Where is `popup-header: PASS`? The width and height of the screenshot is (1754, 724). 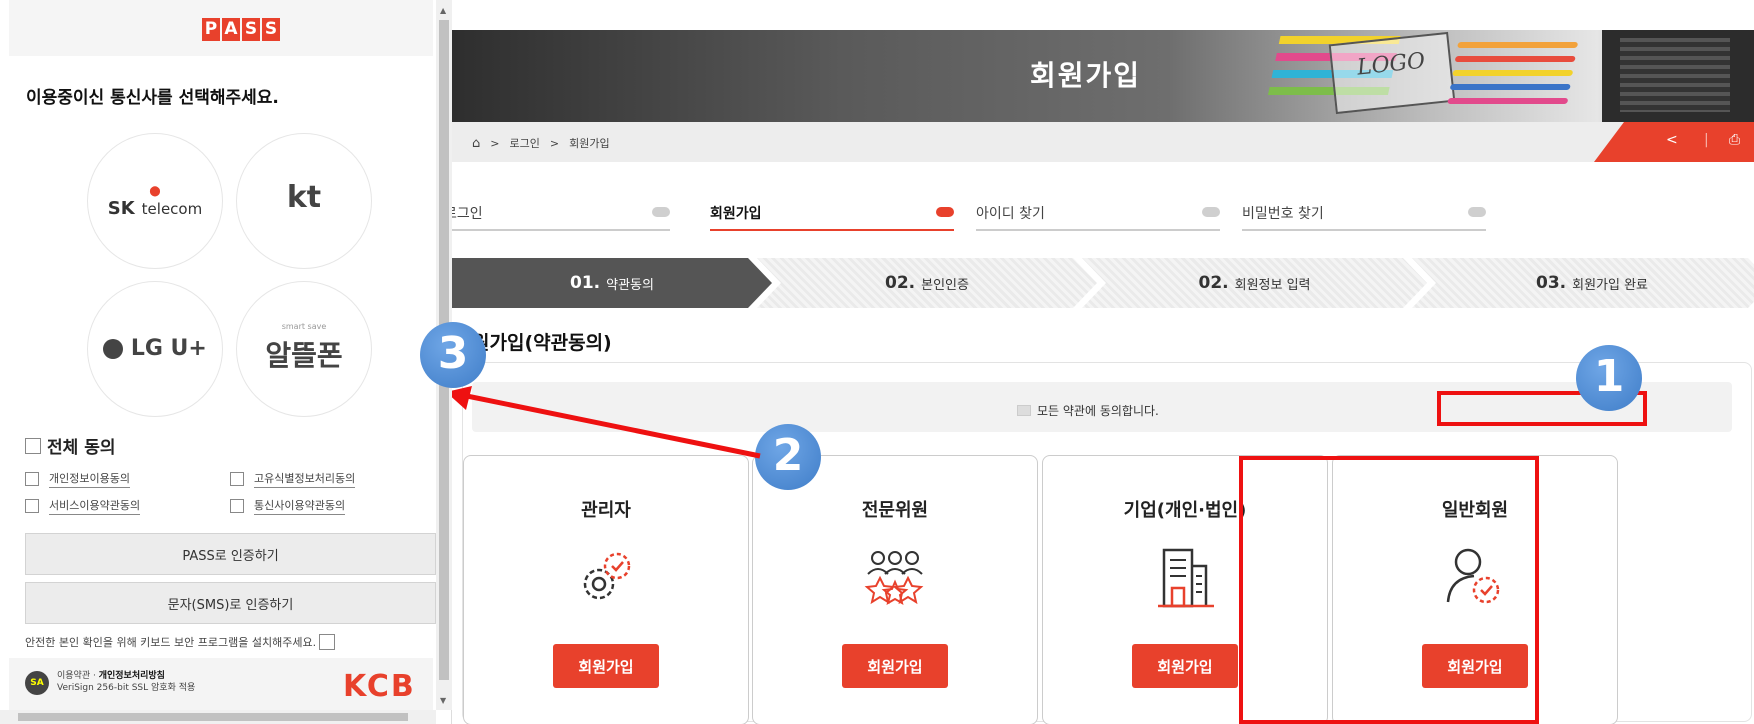 popup-header: PASS is located at coordinates (221, 28).